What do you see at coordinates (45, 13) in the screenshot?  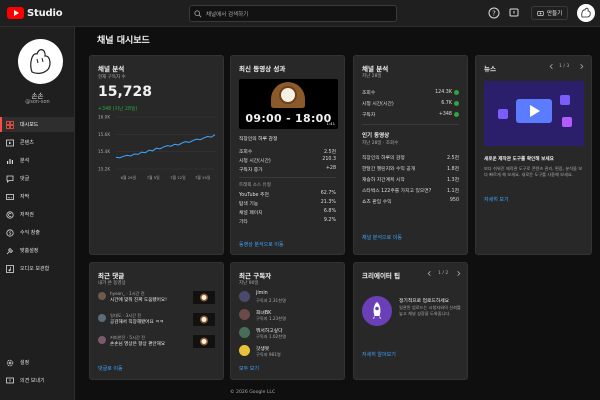 I see `logo-text: Studio` at bounding box center [45, 13].